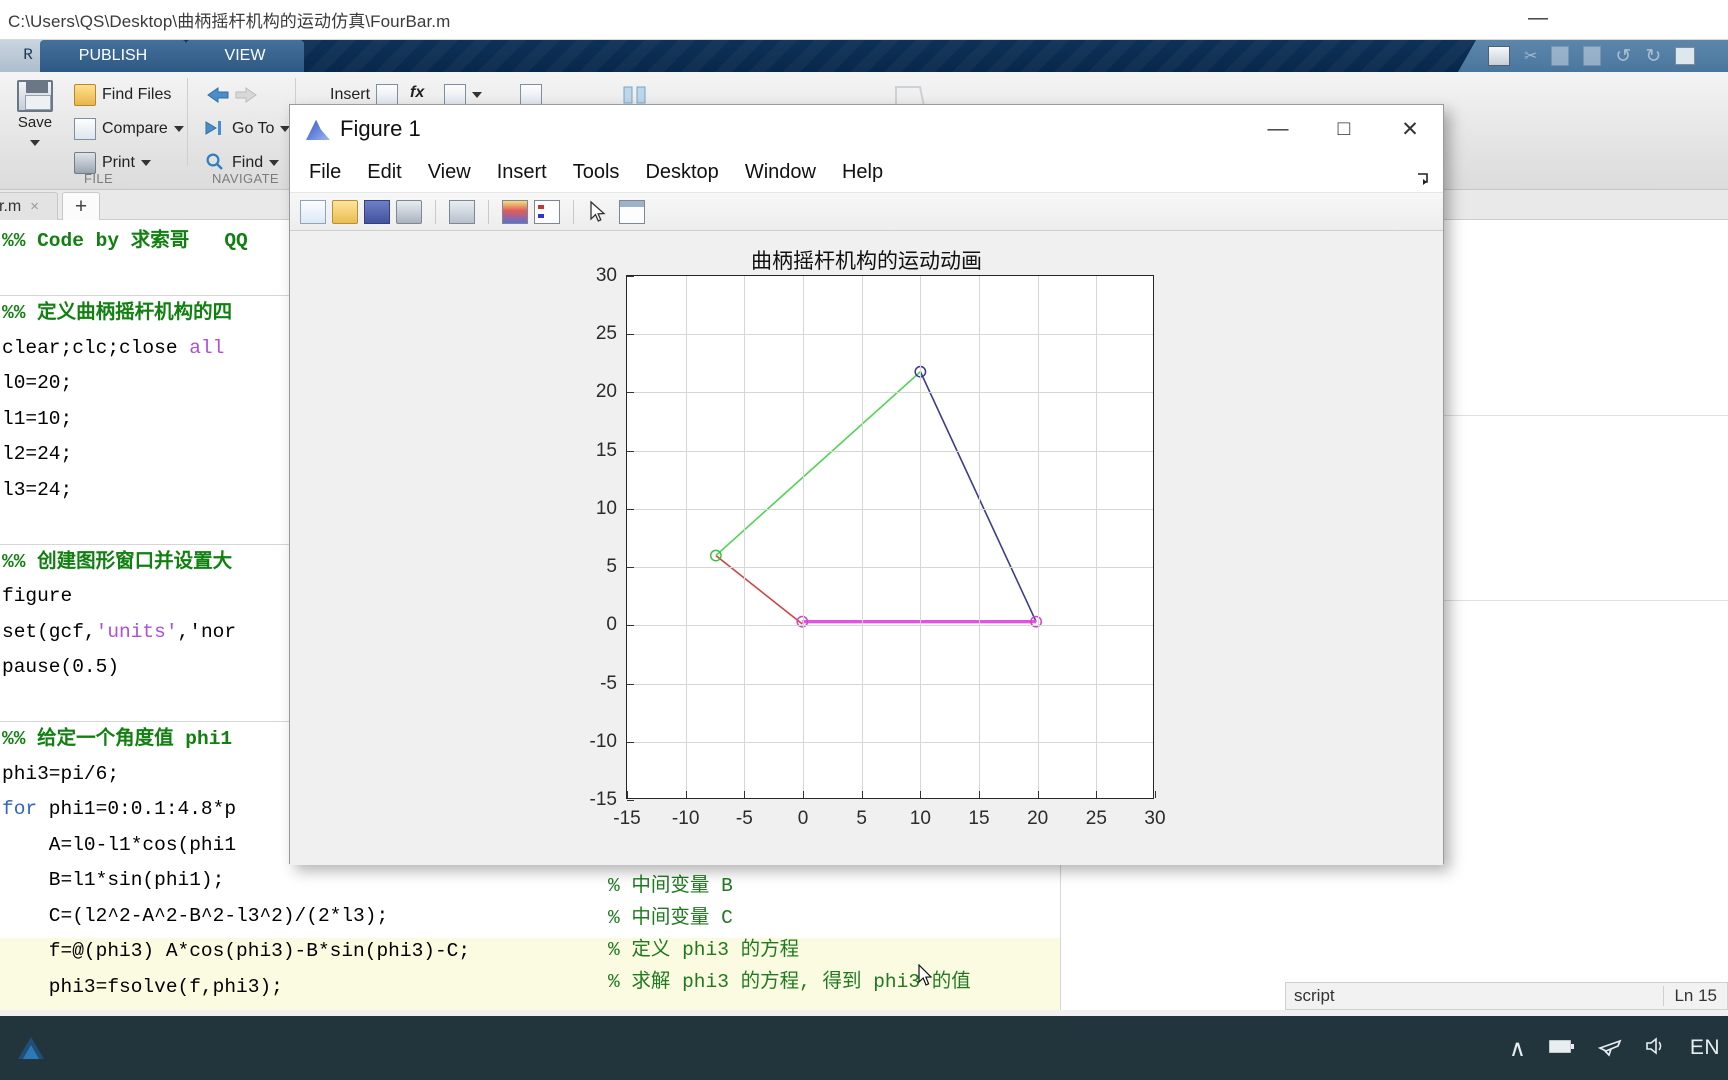  I want to click on minimize-window-button: —, so click(1538, 20).